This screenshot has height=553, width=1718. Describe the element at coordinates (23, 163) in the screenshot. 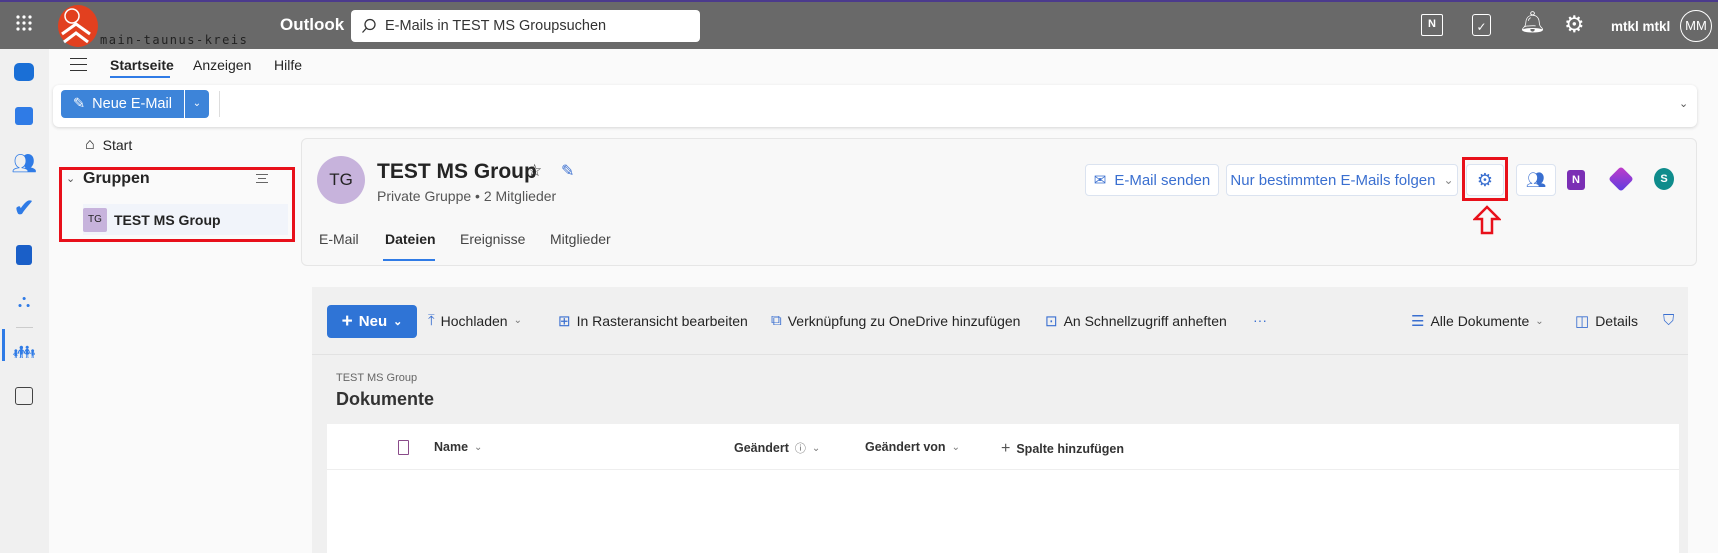

I see `people-icon: 👥︎` at that location.